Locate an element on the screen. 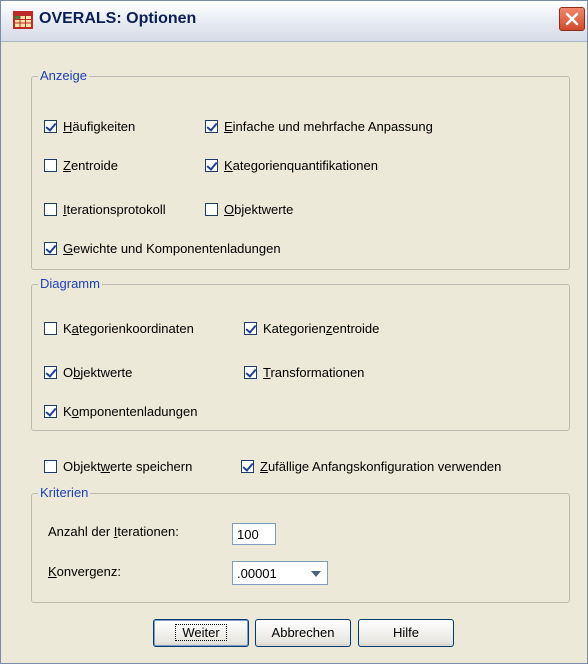 The height and width of the screenshot is (664, 588). criteria-legend: Kriterien is located at coordinates (64, 492).